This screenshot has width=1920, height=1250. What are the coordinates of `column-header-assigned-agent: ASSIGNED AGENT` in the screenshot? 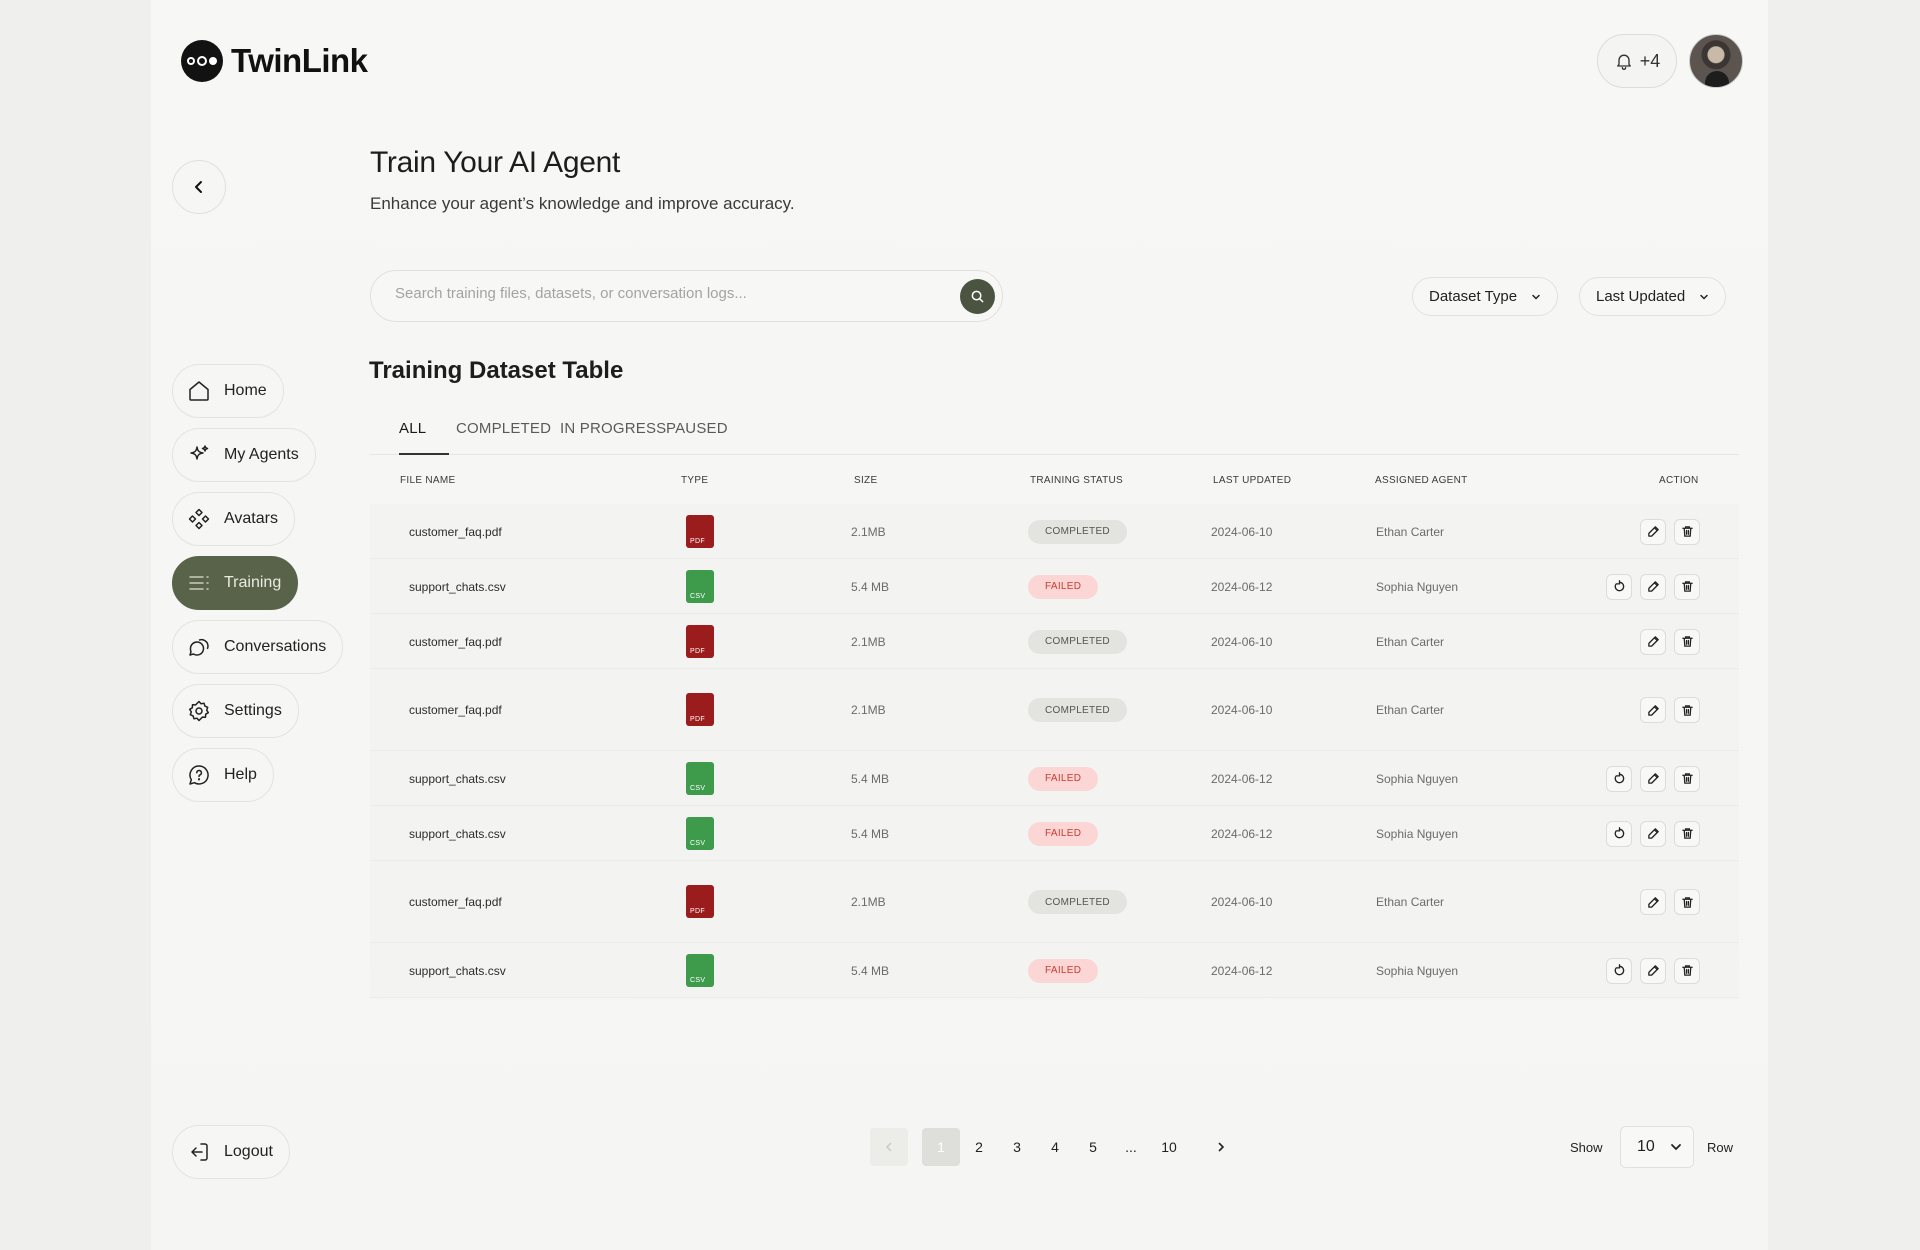 It's located at (1421, 480).